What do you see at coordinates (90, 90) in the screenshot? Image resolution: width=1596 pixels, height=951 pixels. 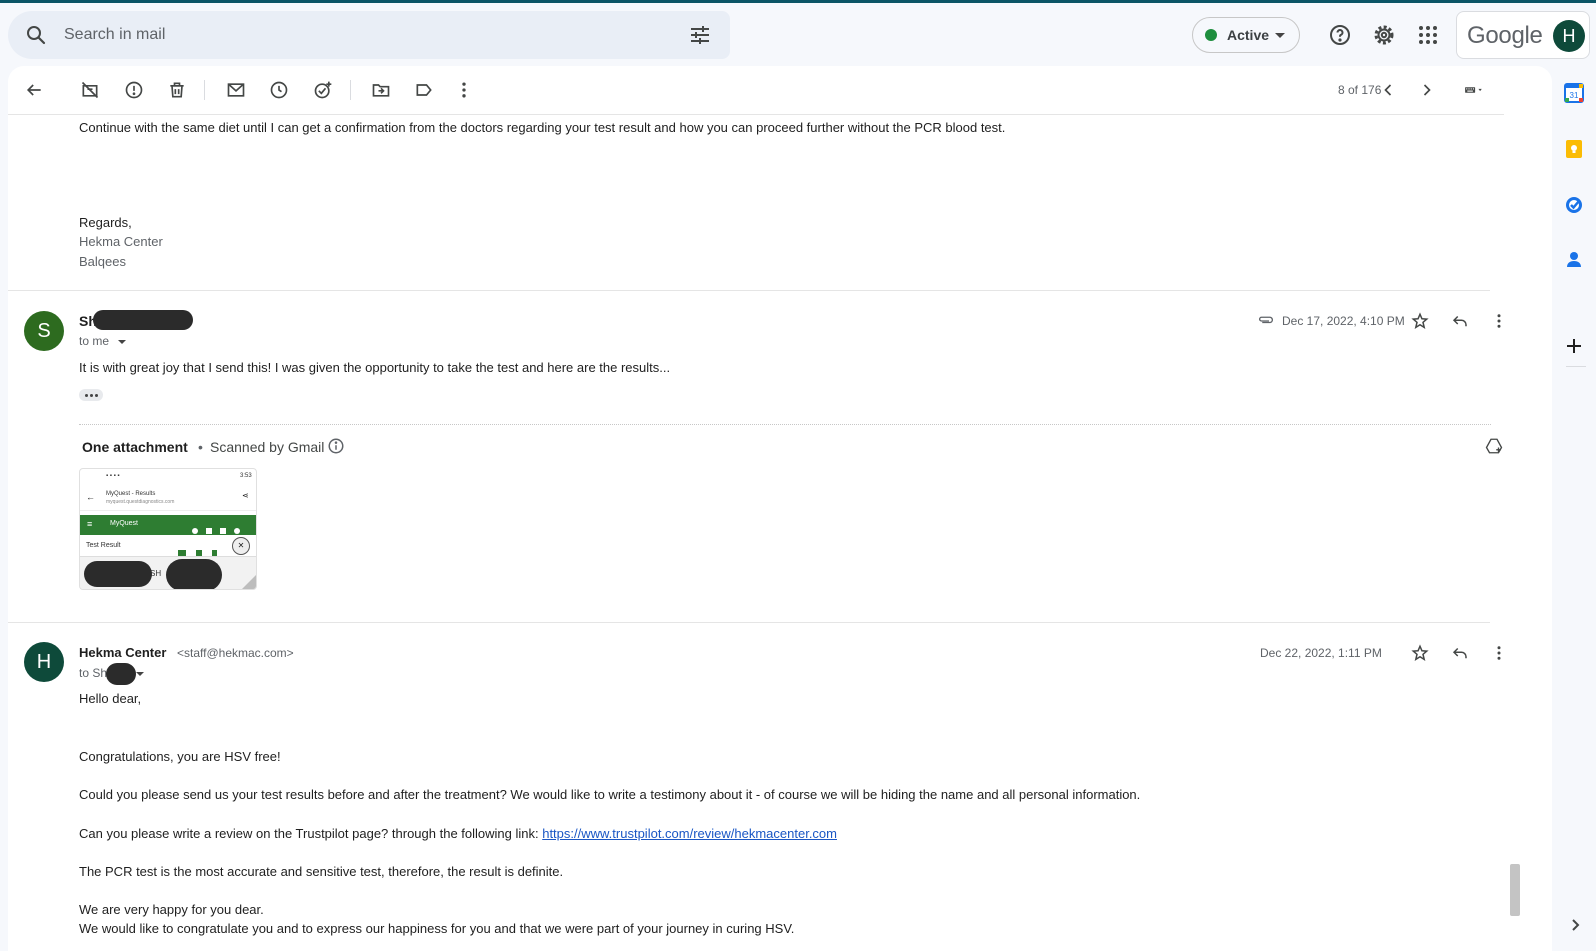 I see `archive-off-icon` at bounding box center [90, 90].